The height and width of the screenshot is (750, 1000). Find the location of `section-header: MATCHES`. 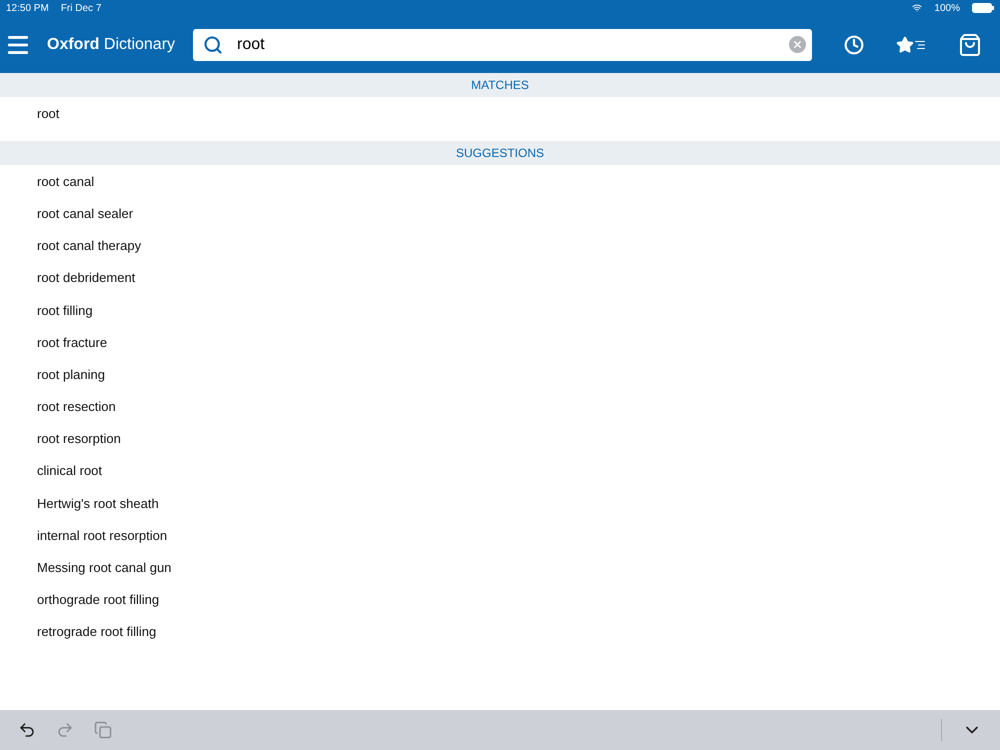

section-header: MATCHES is located at coordinates (500, 85).